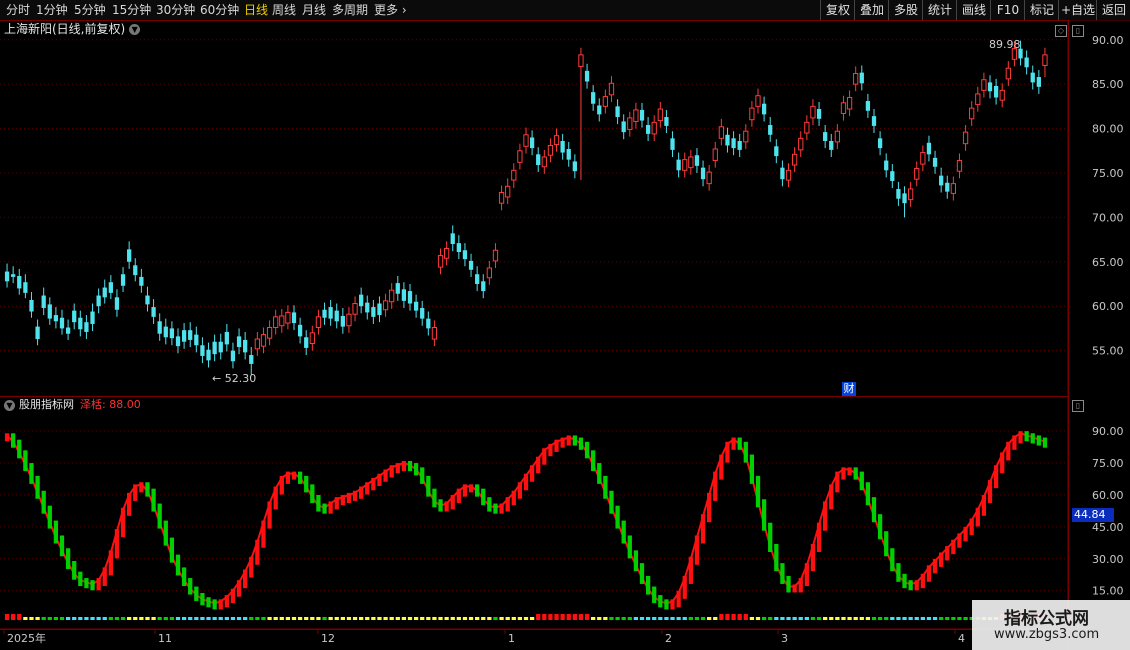  What do you see at coordinates (72, 405) in the screenshot?
I see `indicator-title: ▼ 股朋指标网 泽栝: 88.00` at bounding box center [72, 405].